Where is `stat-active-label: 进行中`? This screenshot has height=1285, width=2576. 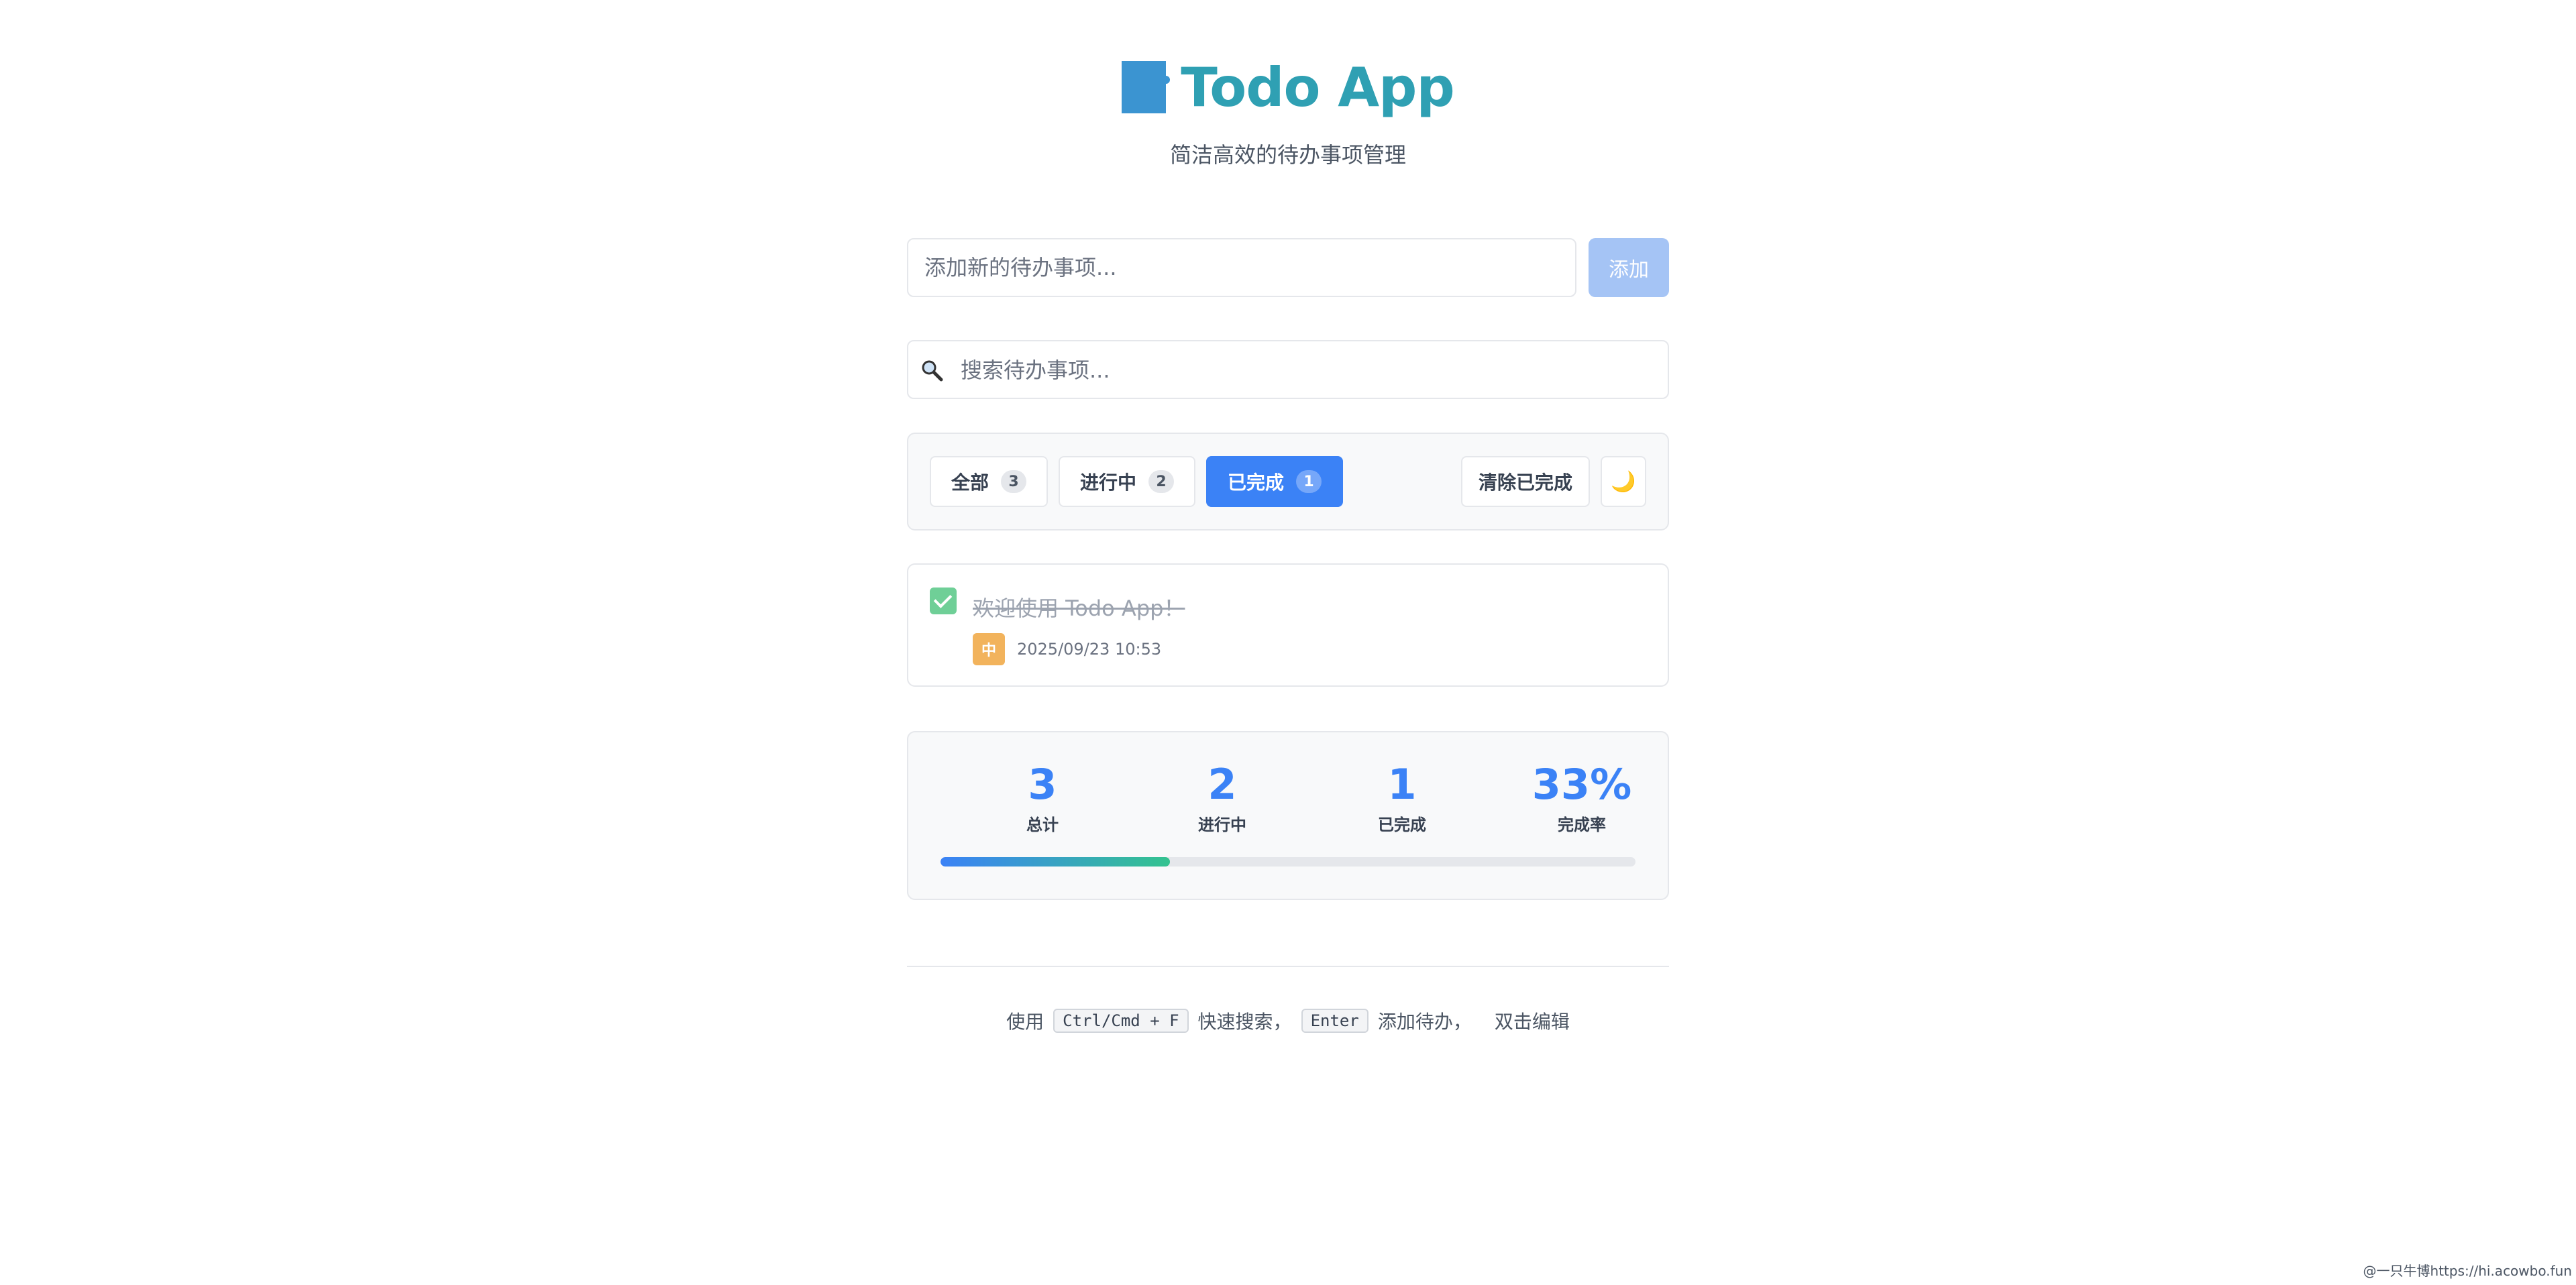 stat-active-label: 进行中 is located at coordinates (1222, 825).